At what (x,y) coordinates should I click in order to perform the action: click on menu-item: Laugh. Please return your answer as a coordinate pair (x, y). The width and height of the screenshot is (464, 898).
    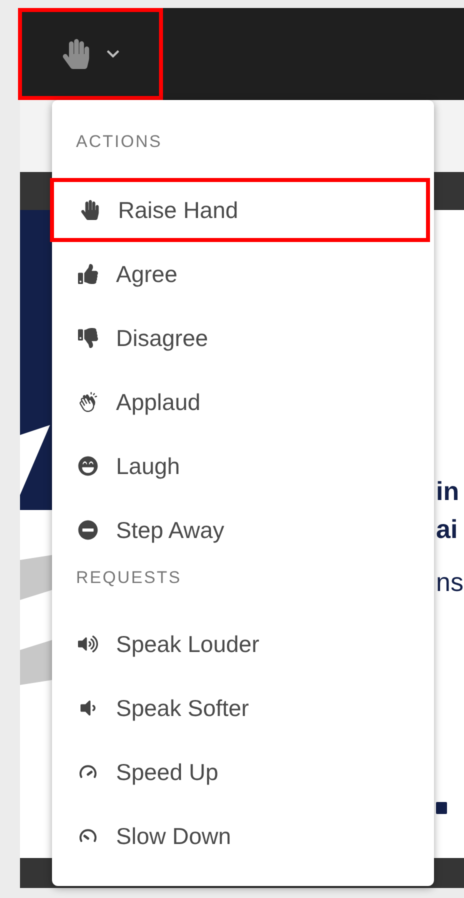
    Looking at the image, I should click on (243, 466).